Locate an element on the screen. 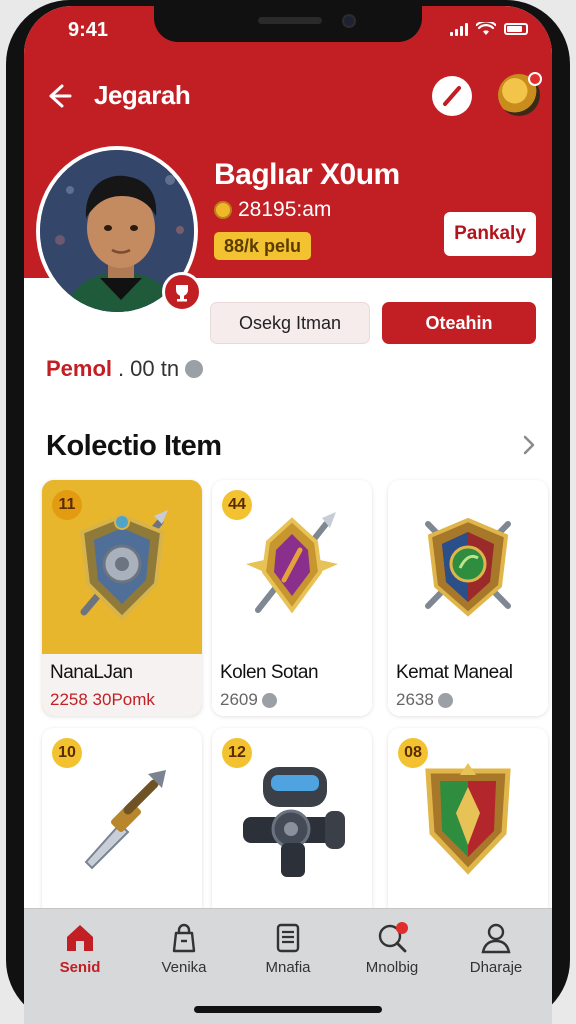  verified-badge is located at coordinates (182, 292).